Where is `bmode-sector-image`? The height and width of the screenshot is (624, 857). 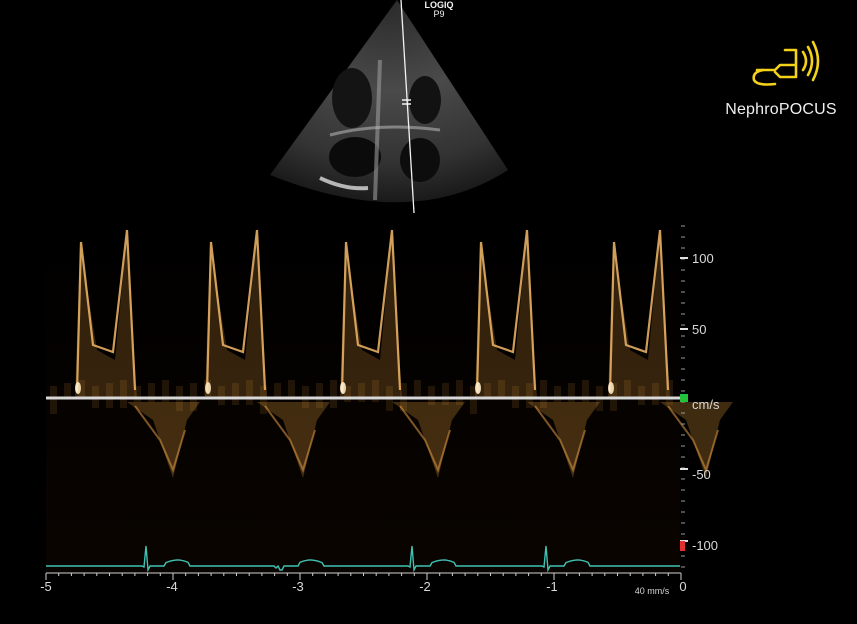
bmode-sector-image is located at coordinates (389, 101).